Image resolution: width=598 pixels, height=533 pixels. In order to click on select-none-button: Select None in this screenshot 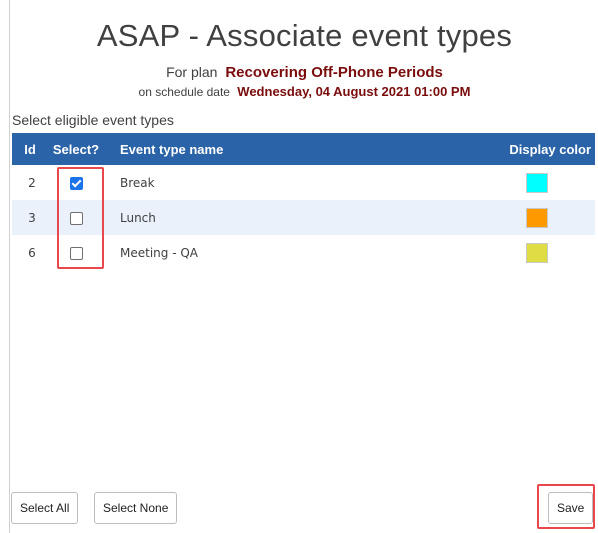, I will do `click(136, 508)`.